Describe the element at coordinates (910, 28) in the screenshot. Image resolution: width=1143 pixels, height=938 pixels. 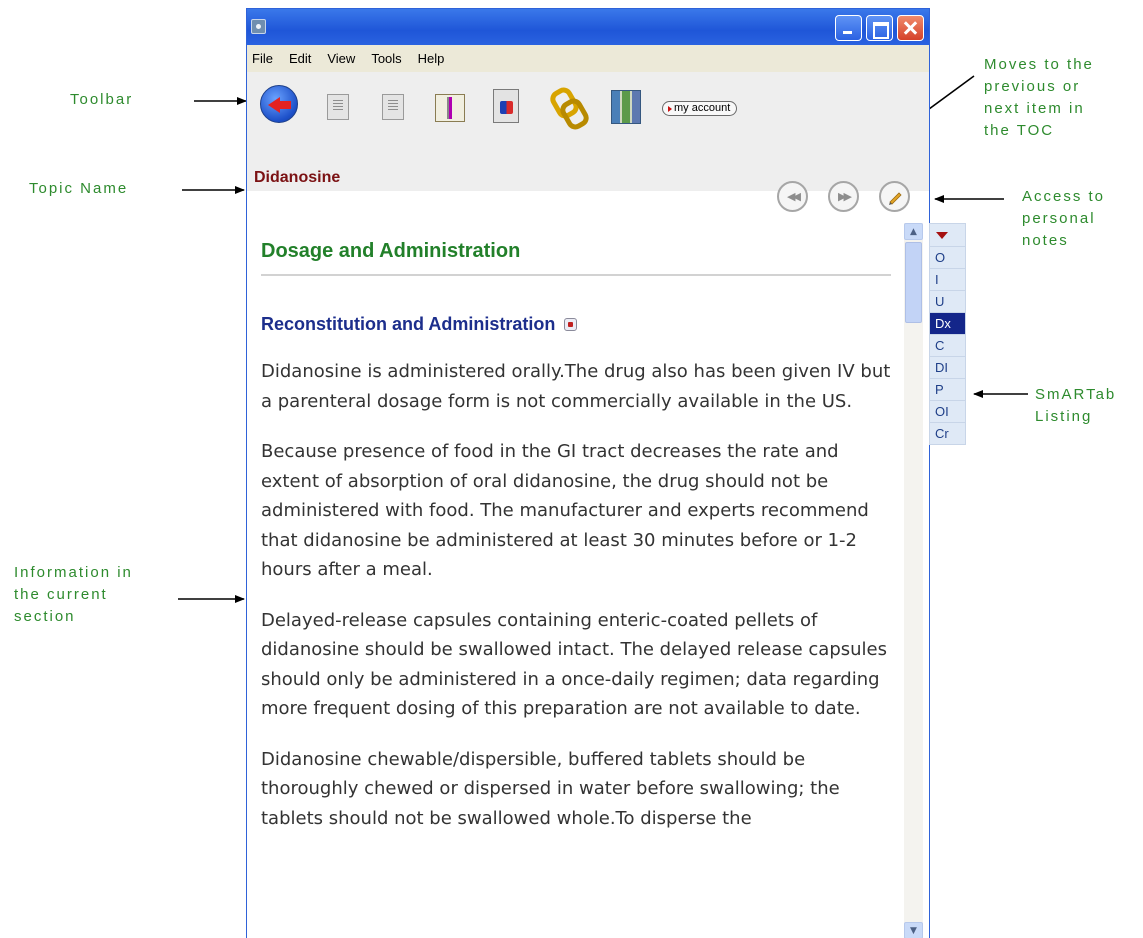
I see `close-button` at that location.